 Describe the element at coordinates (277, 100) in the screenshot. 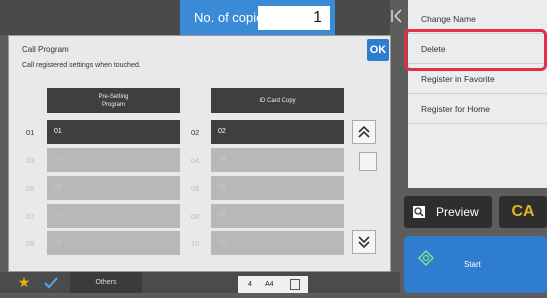

I see `id-card-copy-button: ID Card Copy` at that location.